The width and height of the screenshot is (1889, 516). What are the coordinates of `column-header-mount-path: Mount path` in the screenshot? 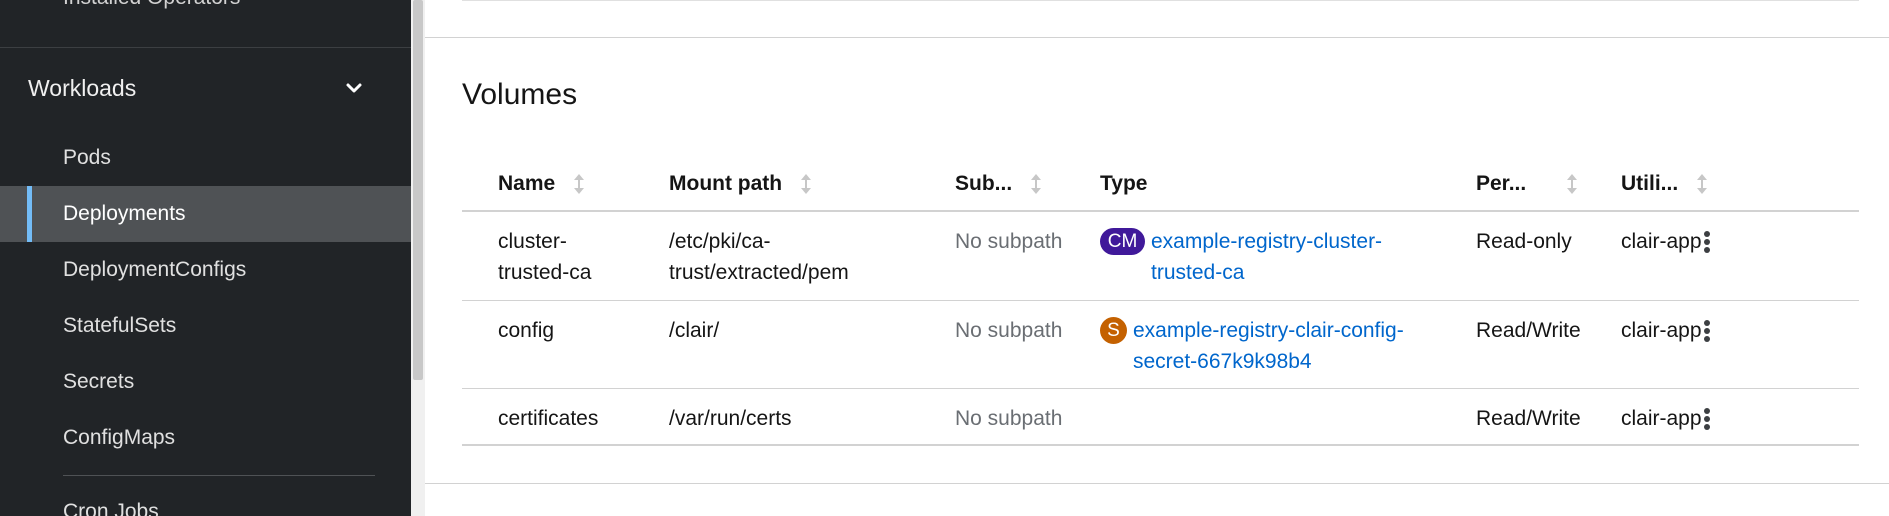 It's located at (740, 184).